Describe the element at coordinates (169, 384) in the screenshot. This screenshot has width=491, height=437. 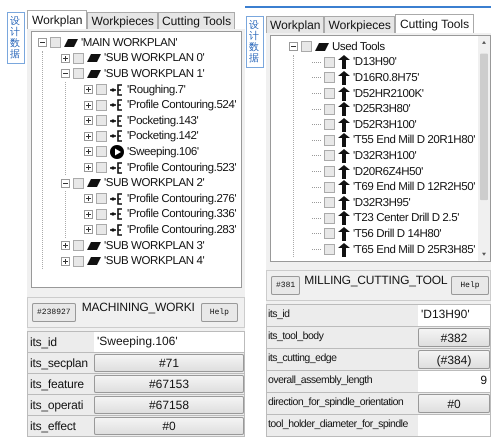
I see `reference-button: #67153` at that location.